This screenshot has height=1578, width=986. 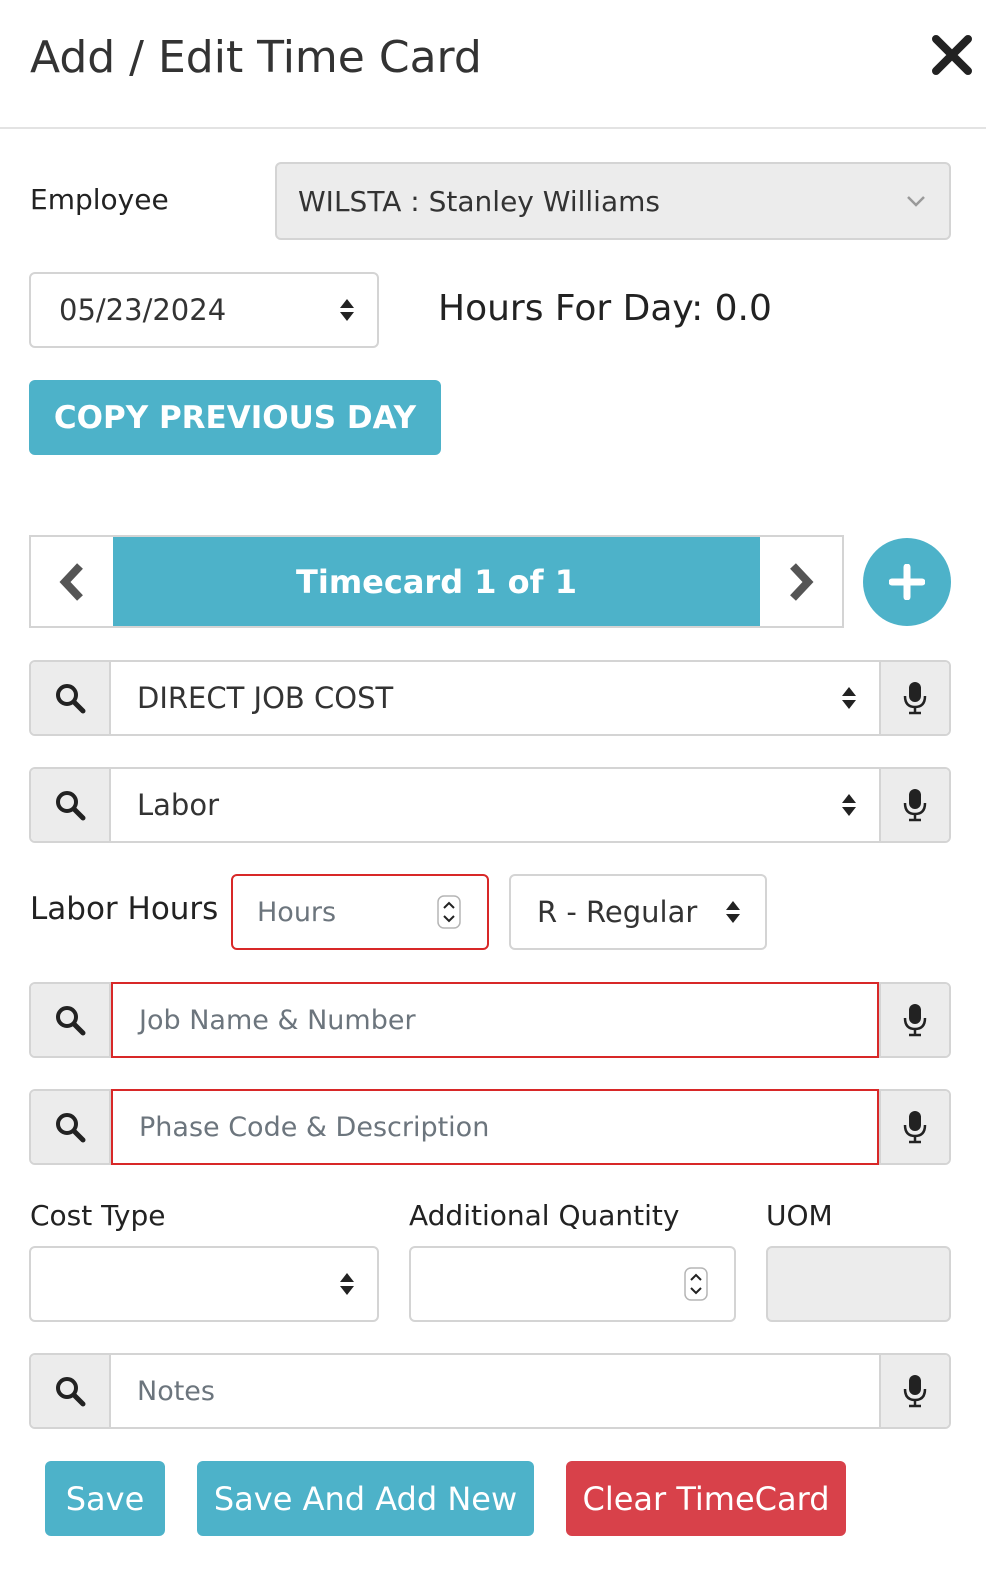 I want to click on hours-for-day: Hours For Day: 0.0, so click(x=605, y=308).